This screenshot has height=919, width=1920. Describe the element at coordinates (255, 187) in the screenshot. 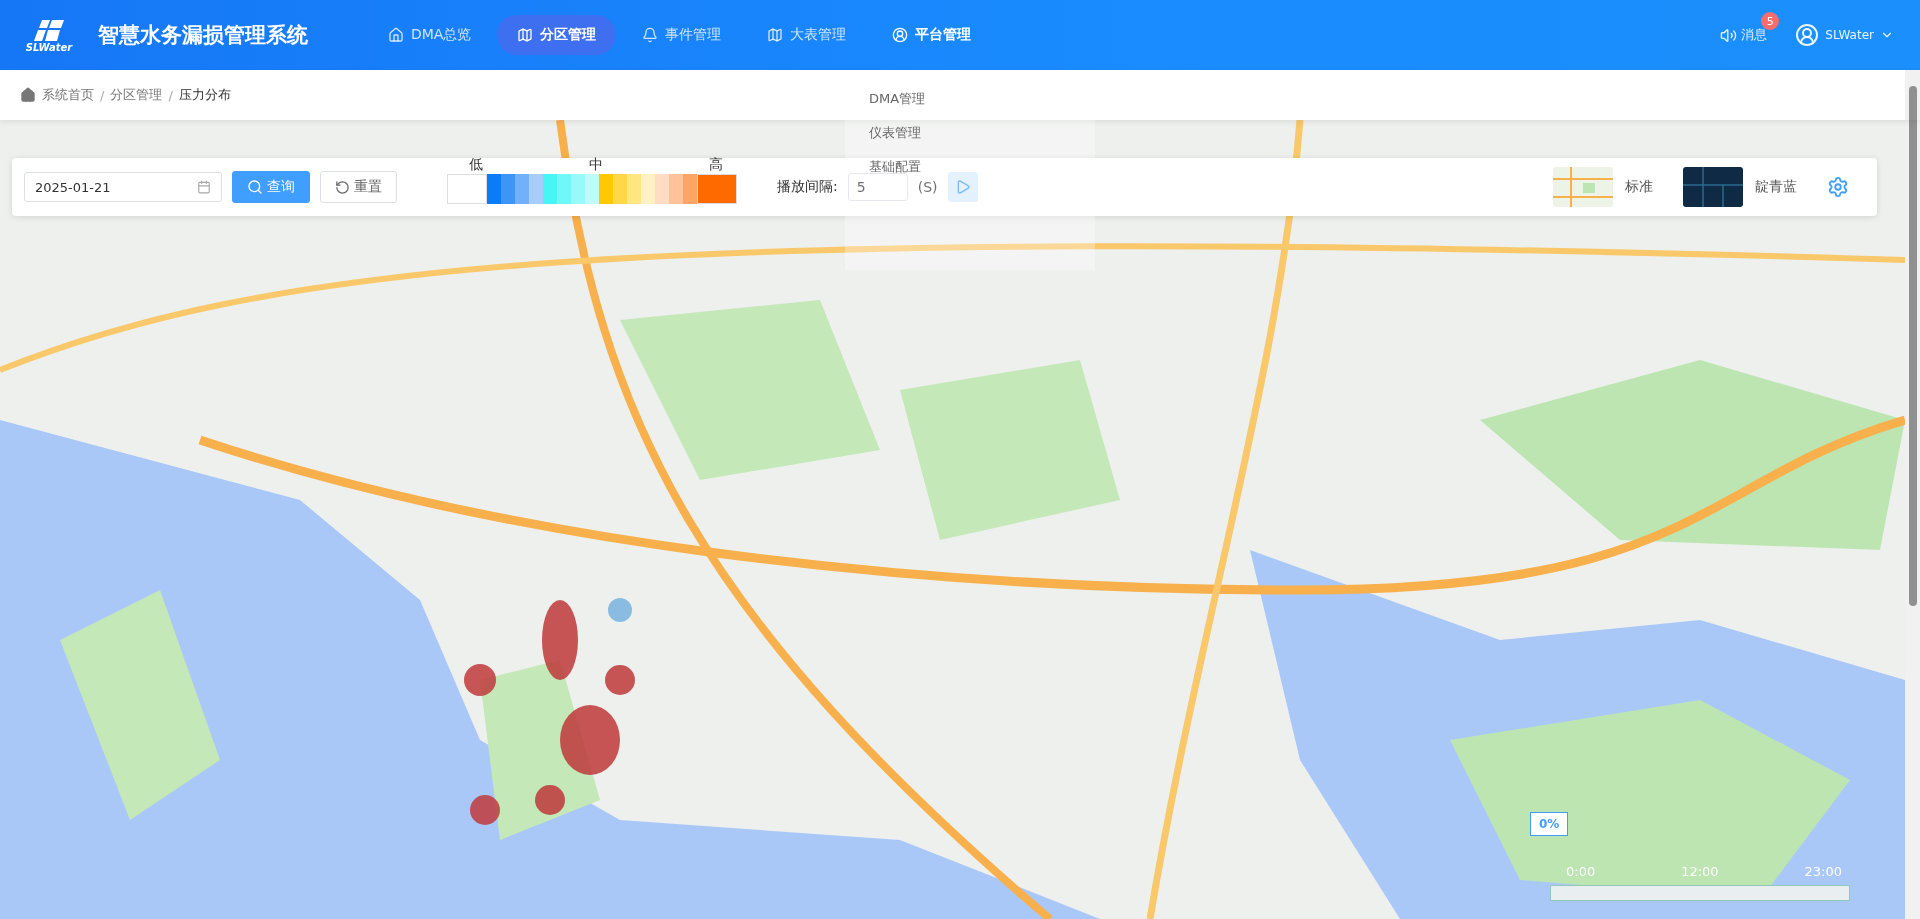

I see `search-icon` at that location.